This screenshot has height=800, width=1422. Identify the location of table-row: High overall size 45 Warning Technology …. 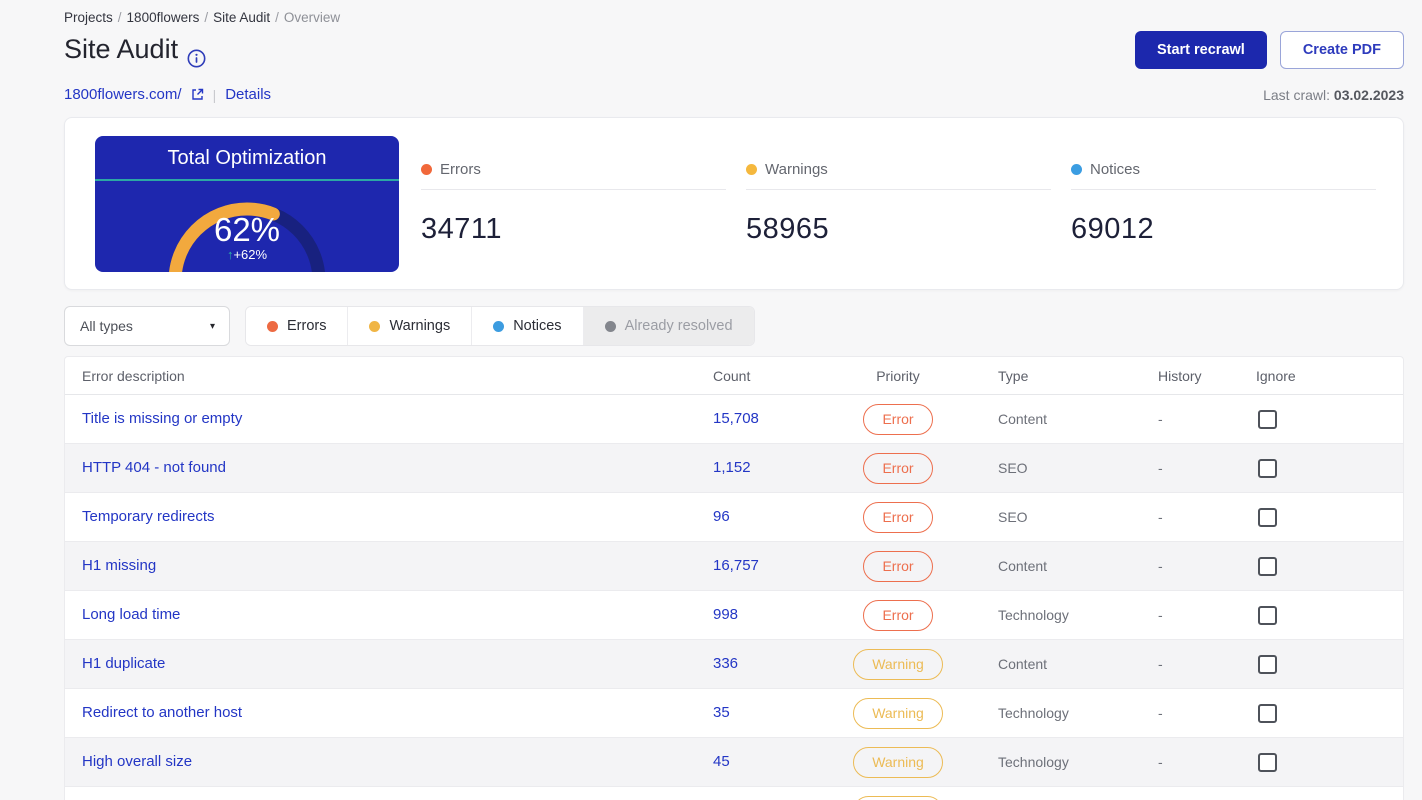
(734, 762).